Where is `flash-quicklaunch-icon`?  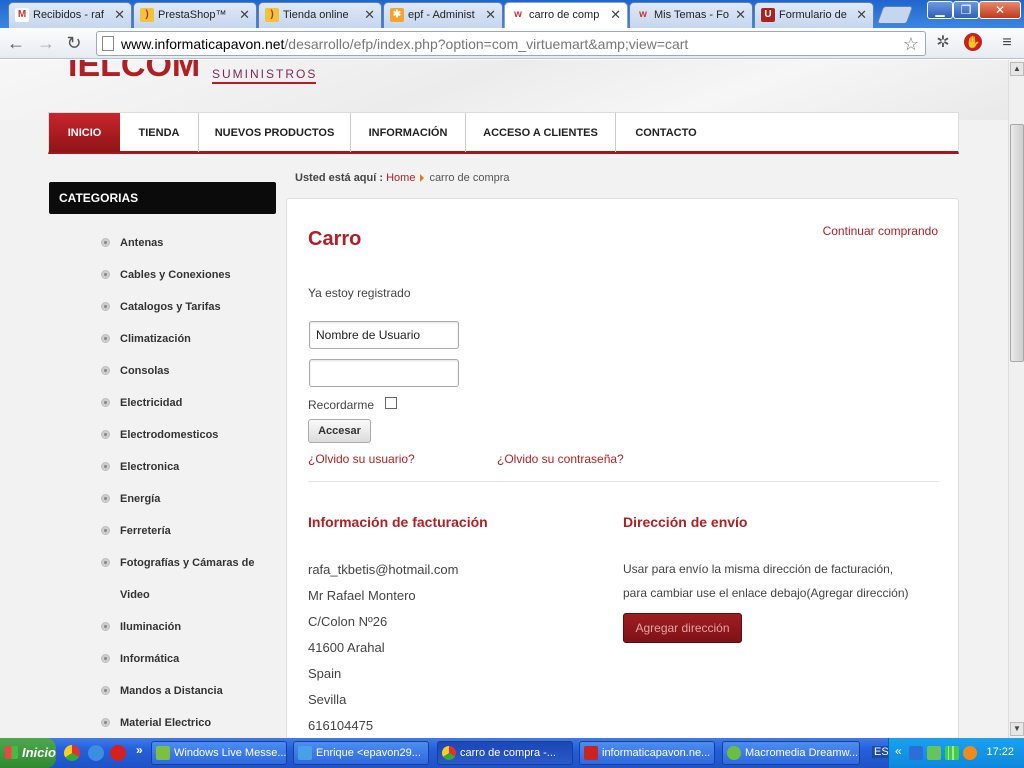
flash-quicklaunch-icon is located at coordinates (118, 753).